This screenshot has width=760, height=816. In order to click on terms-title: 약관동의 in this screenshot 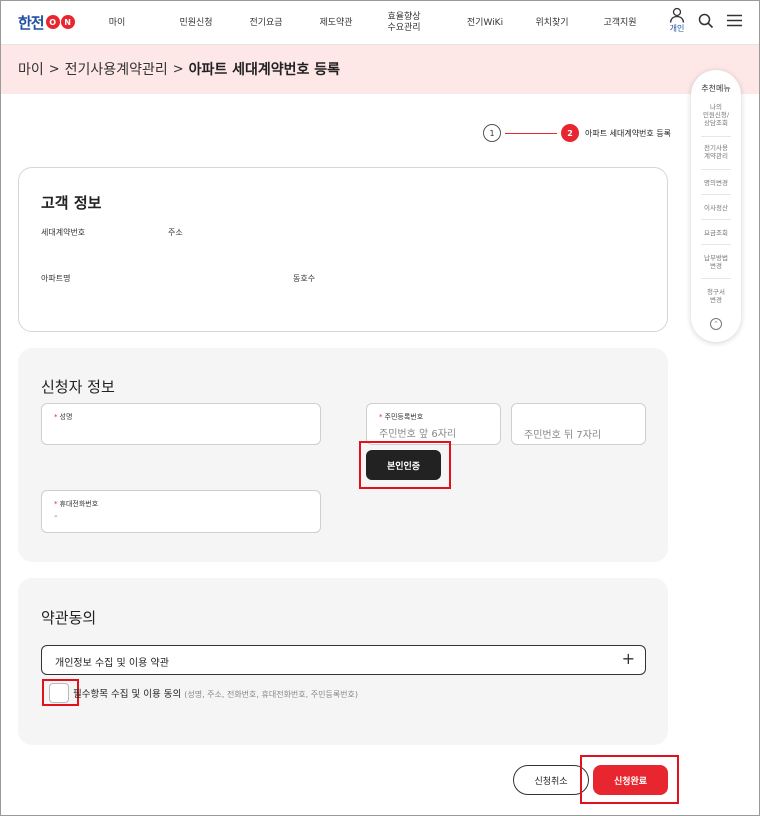, I will do `click(69, 618)`.